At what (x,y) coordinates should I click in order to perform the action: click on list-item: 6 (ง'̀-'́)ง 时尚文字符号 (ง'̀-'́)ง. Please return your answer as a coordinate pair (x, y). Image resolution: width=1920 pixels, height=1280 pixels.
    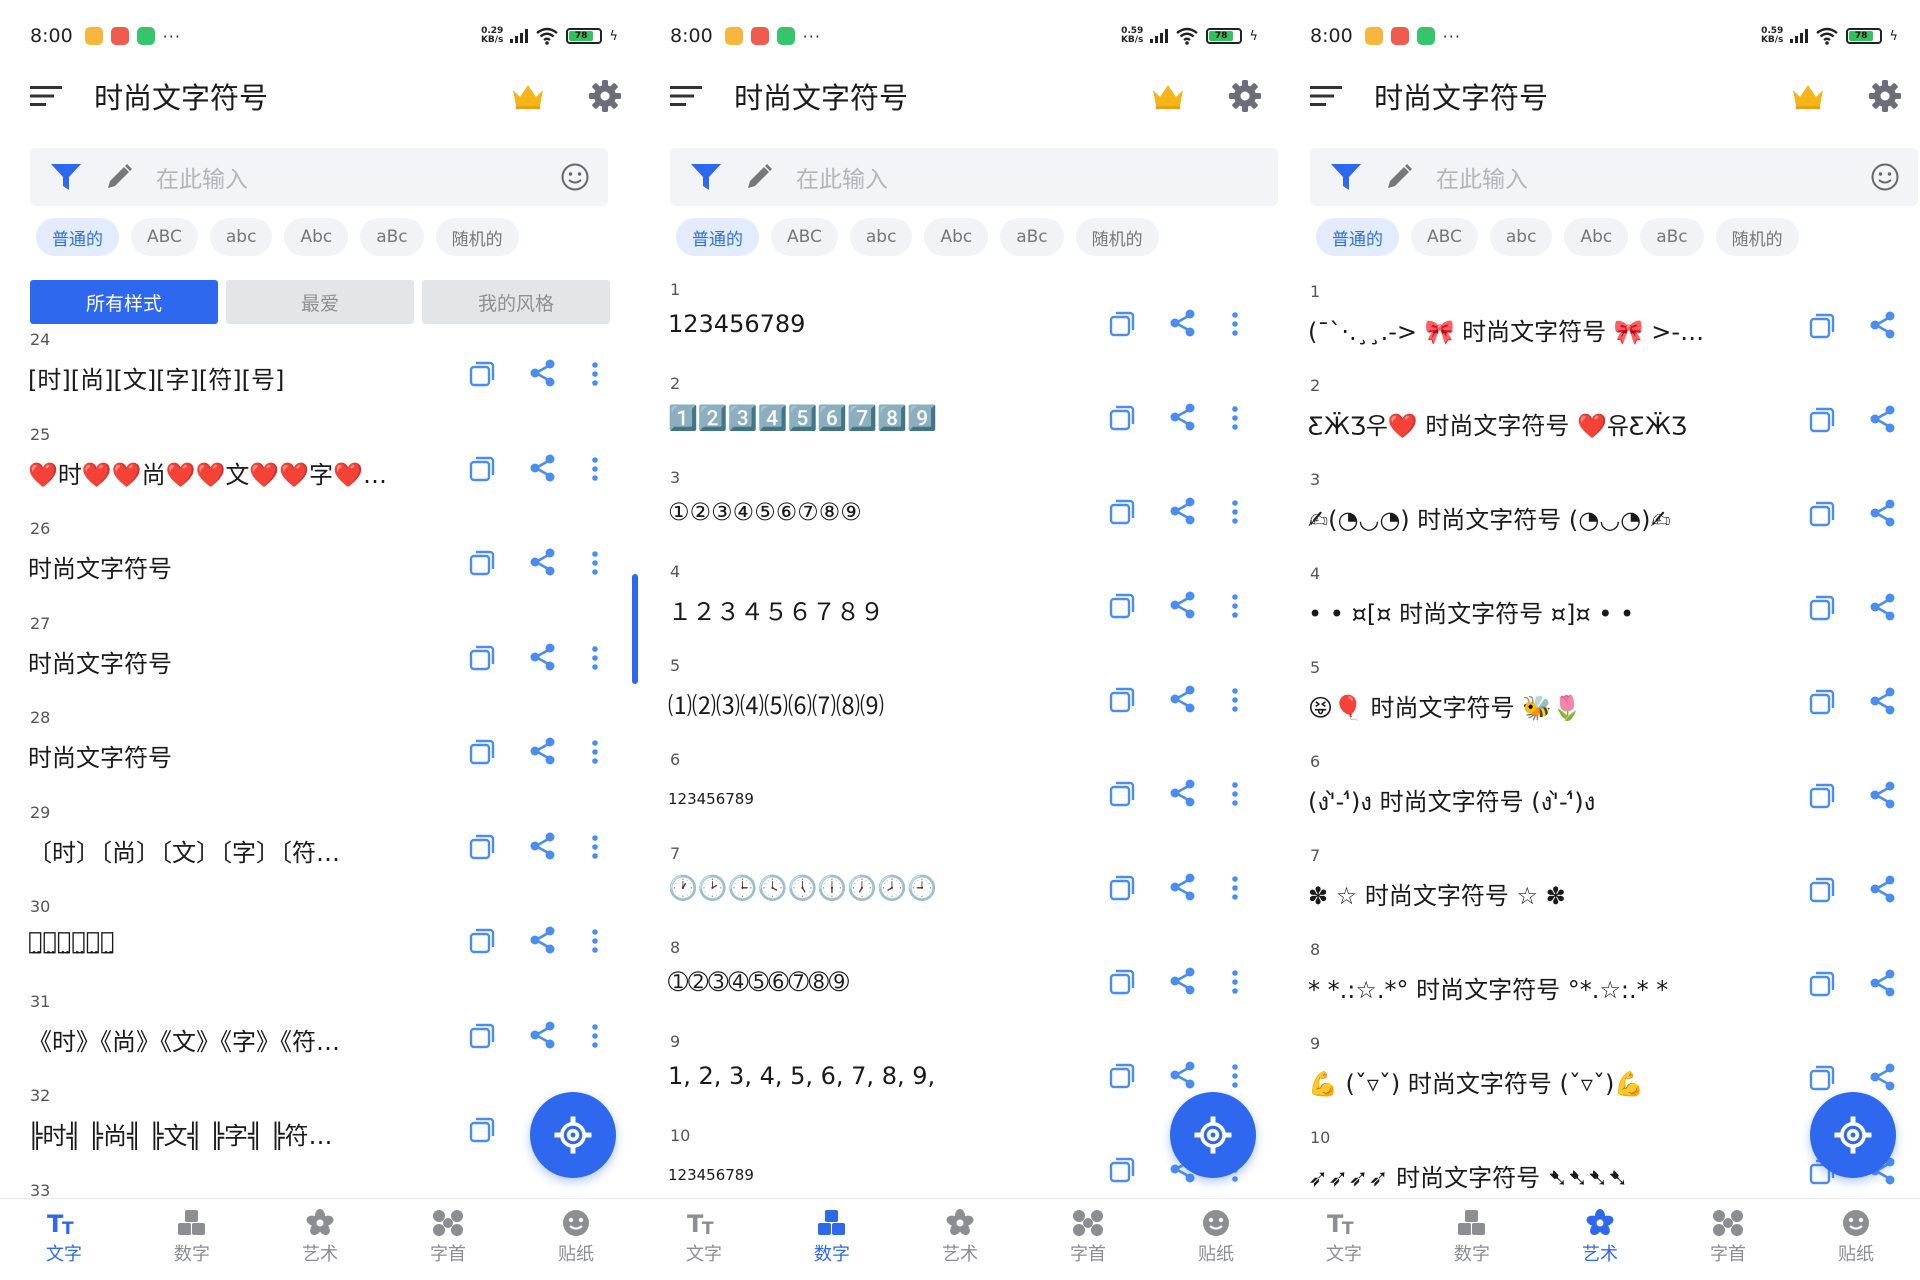
    Looking at the image, I should click on (1600, 799).